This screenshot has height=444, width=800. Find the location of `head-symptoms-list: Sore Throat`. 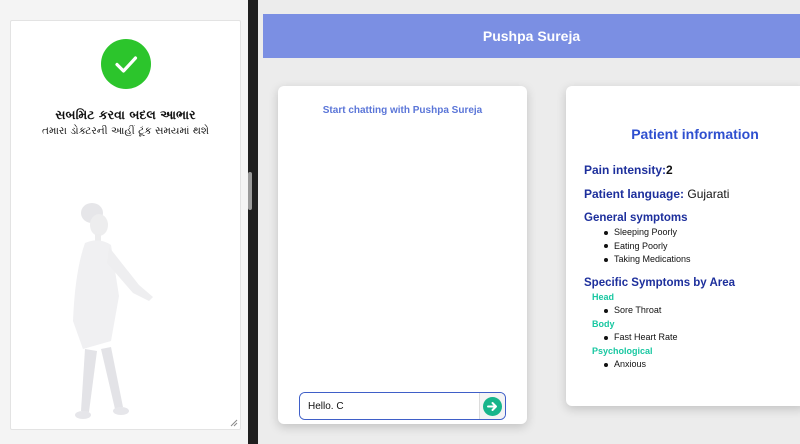

head-symptoms-list: Sore Throat is located at coordinates (632, 311).